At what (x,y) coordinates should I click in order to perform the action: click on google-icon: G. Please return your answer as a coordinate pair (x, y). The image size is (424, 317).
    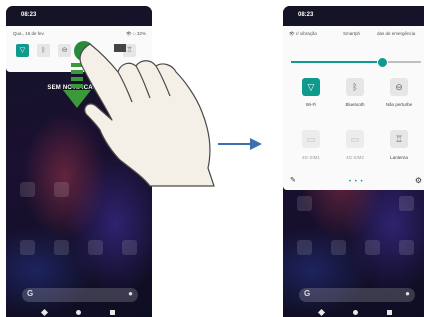
    Looking at the image, I should click on (307, 293).